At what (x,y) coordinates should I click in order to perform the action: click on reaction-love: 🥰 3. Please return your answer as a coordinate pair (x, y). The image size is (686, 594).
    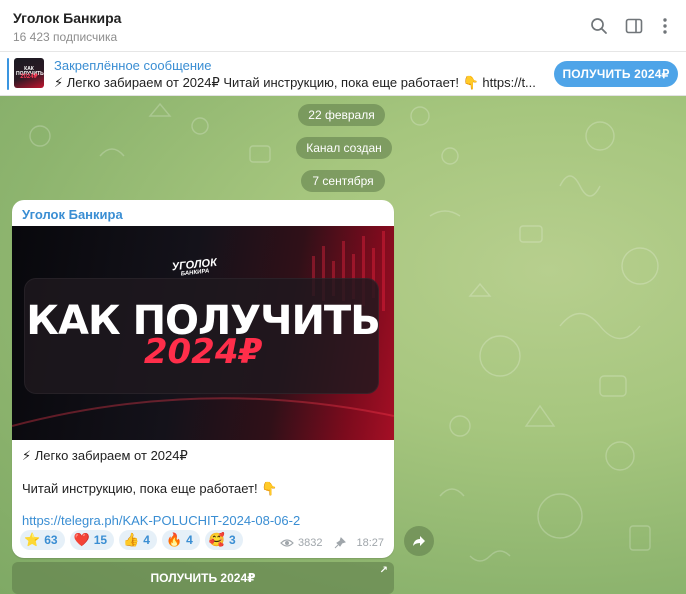
    Looking at the image, I should click on (223, 540).